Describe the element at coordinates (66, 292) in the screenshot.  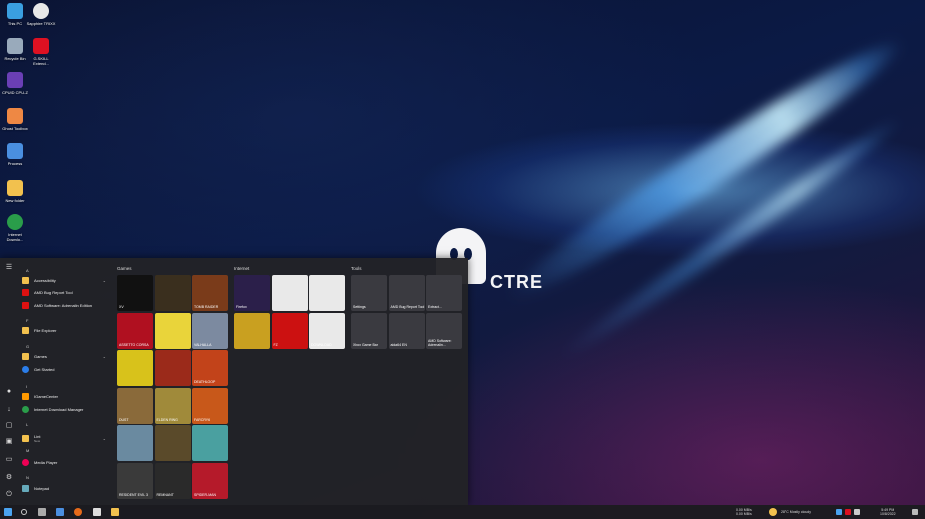
I see `app-amd-bug-report-tool: AMD Bug Report Tool` at that location.